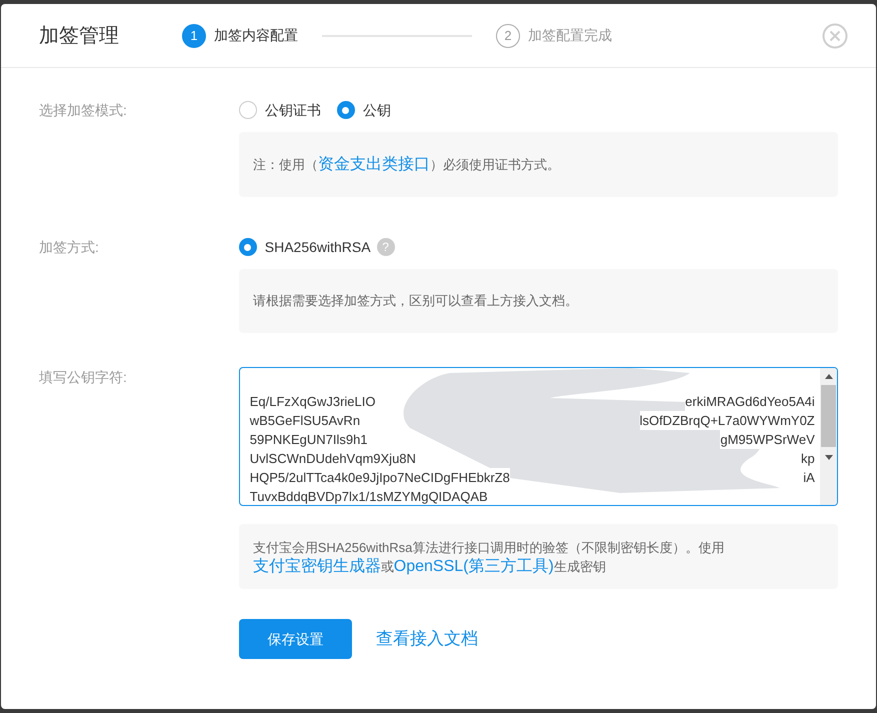 The height and width of the screenshot is (713, 877). Describe the element at coordinates (279, 110) in the screenshot. I see `radio-option: 公钥证书` at that location.